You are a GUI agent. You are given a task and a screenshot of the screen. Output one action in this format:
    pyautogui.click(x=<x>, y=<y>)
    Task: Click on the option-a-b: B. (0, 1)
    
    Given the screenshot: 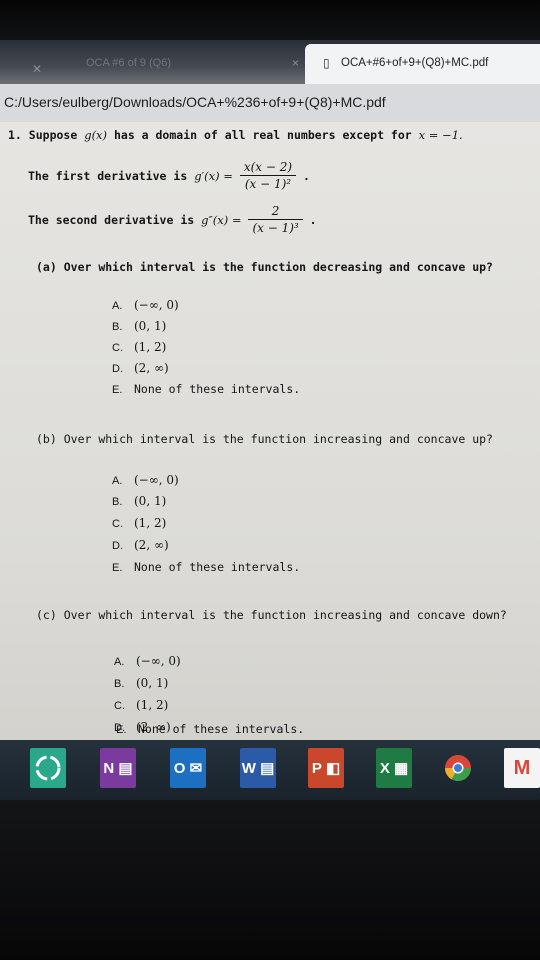 What is the action you would take?
    pyautogui.click(x=139, y=326)
    